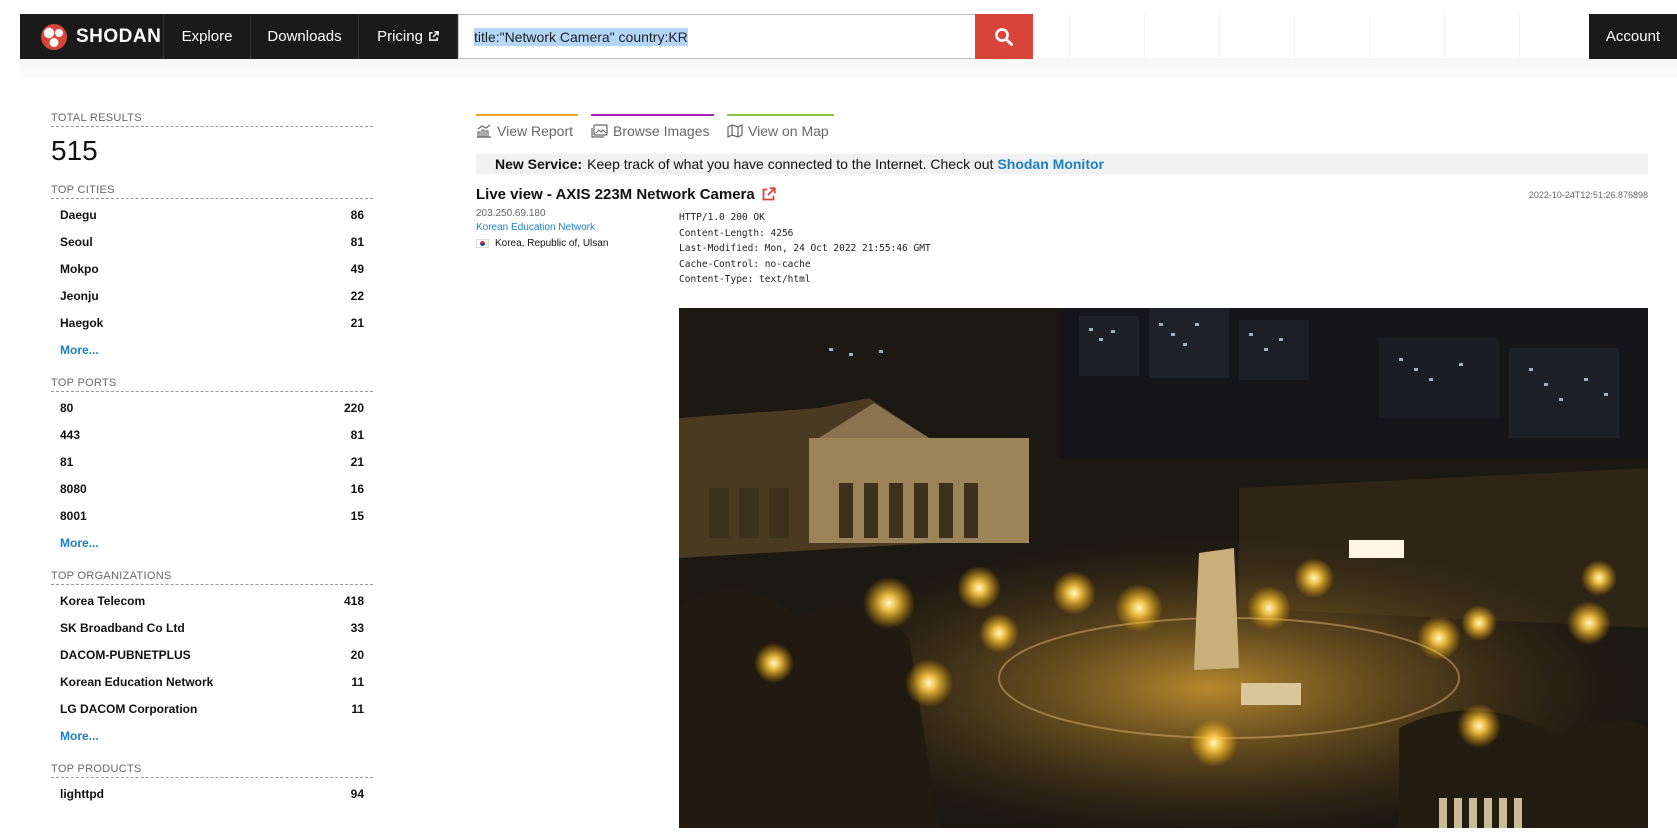 The image size is (1677, 839). What do you see at coordinates (482, 243) in the screenshot?
I see `korea-flag-icon` at bounding box center [482, 243].